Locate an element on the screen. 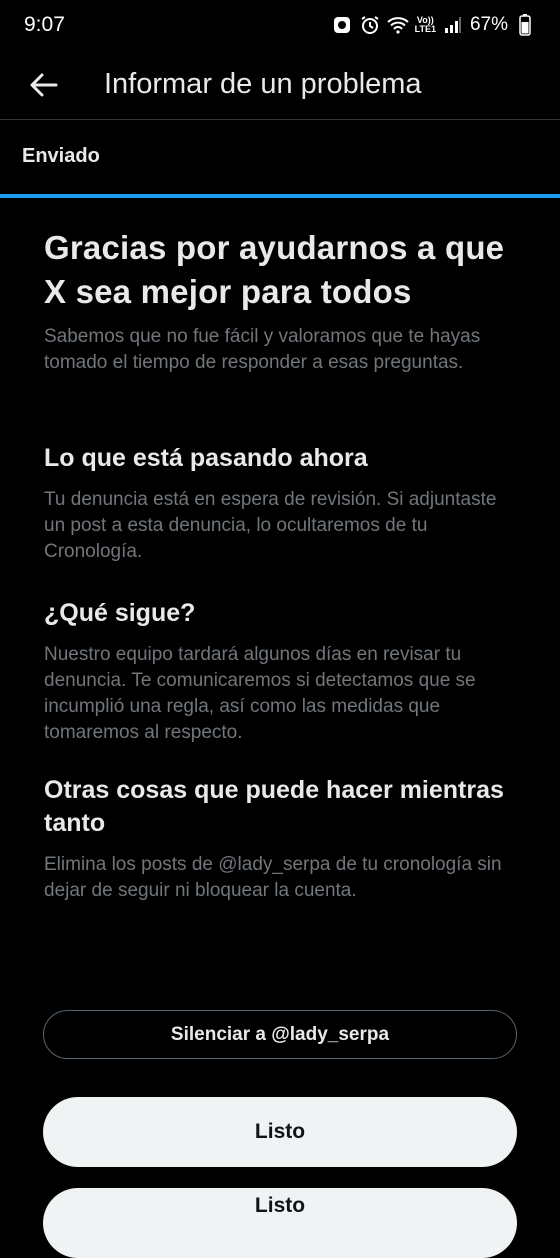  page-title: Informar de un problema is located at coordinates (263, 84).